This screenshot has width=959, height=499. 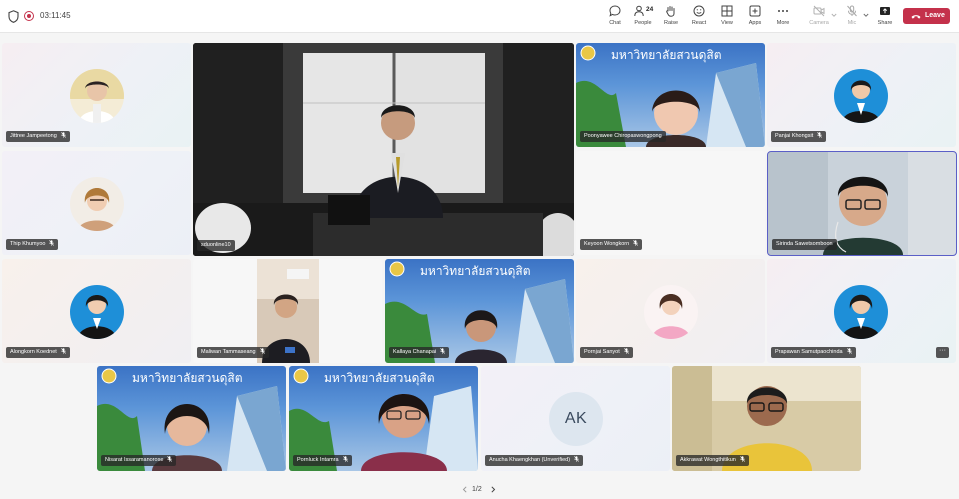 I want to click on participant-name: Panjai Khongsit, so click(x=799, y=136).